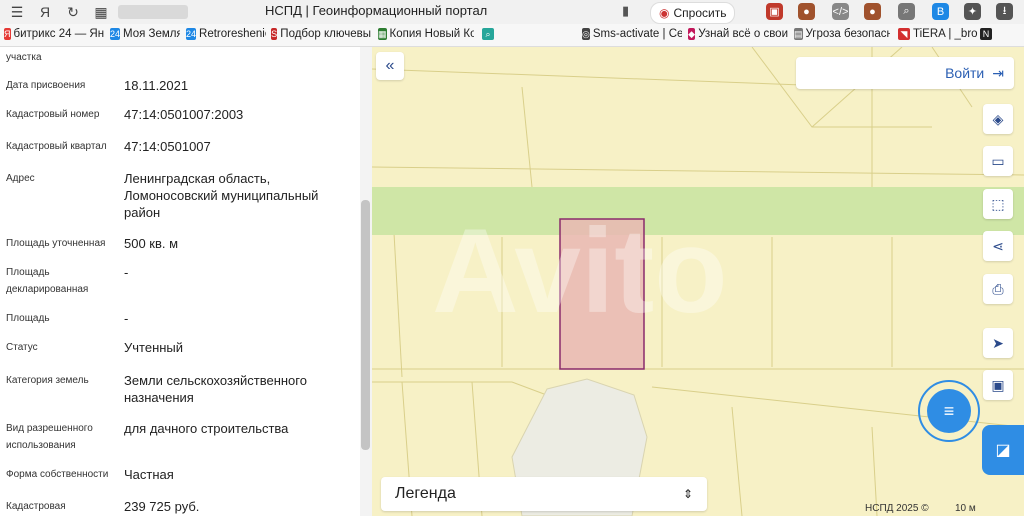 The height and width of the screenshot is (516, 1024). Describe the element at coordinates (625, 11) in the screenshot. I see `bookmark-icon: ▮` at that location.